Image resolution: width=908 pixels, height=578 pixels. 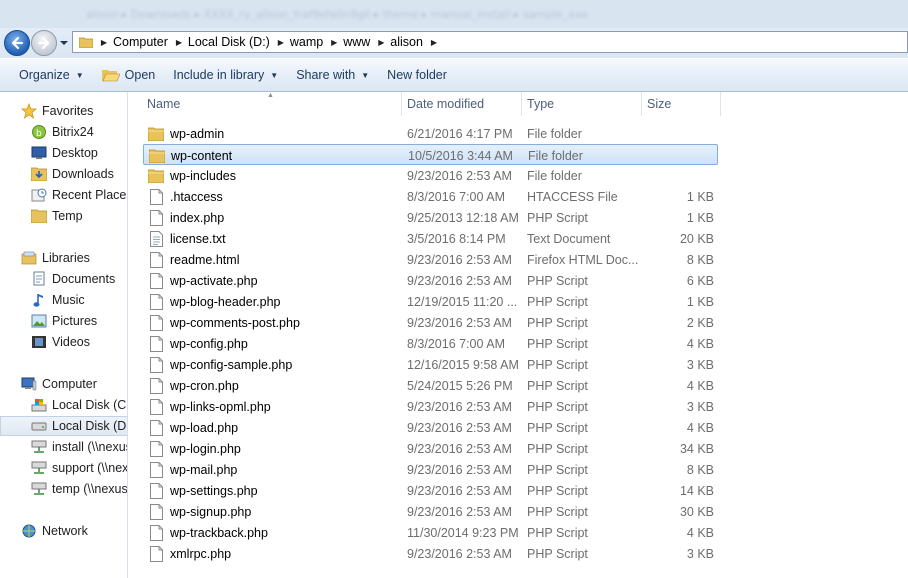 I want to click on column-header-size: Size, so click(x=684, y=104).